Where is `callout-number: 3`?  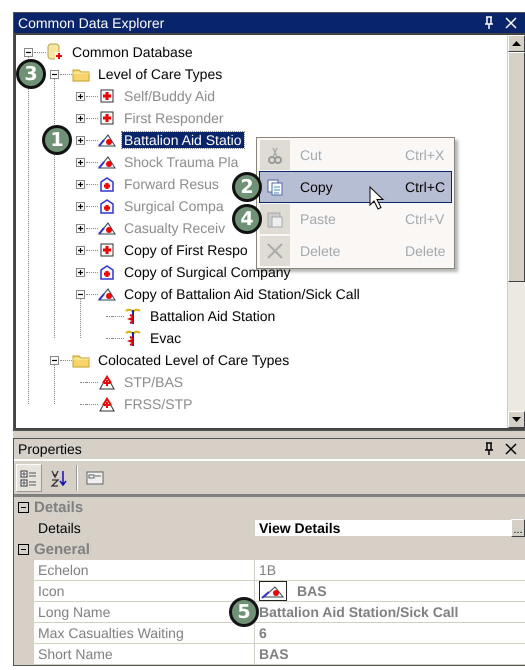 callout-number: 3 is located at coordinates (31, 74).